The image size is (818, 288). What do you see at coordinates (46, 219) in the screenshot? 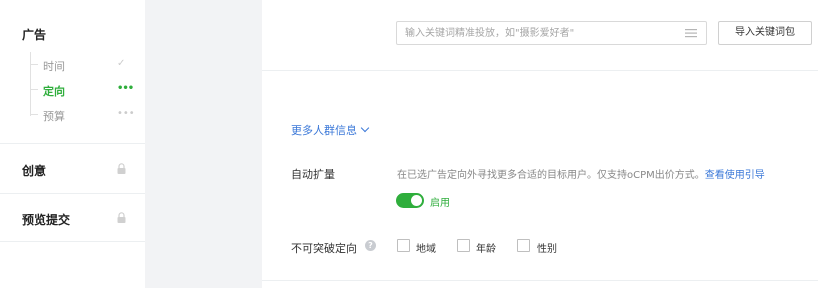
I see `sidebar-section-preview-submit: 预览提交` at bounding box center [46, 219].